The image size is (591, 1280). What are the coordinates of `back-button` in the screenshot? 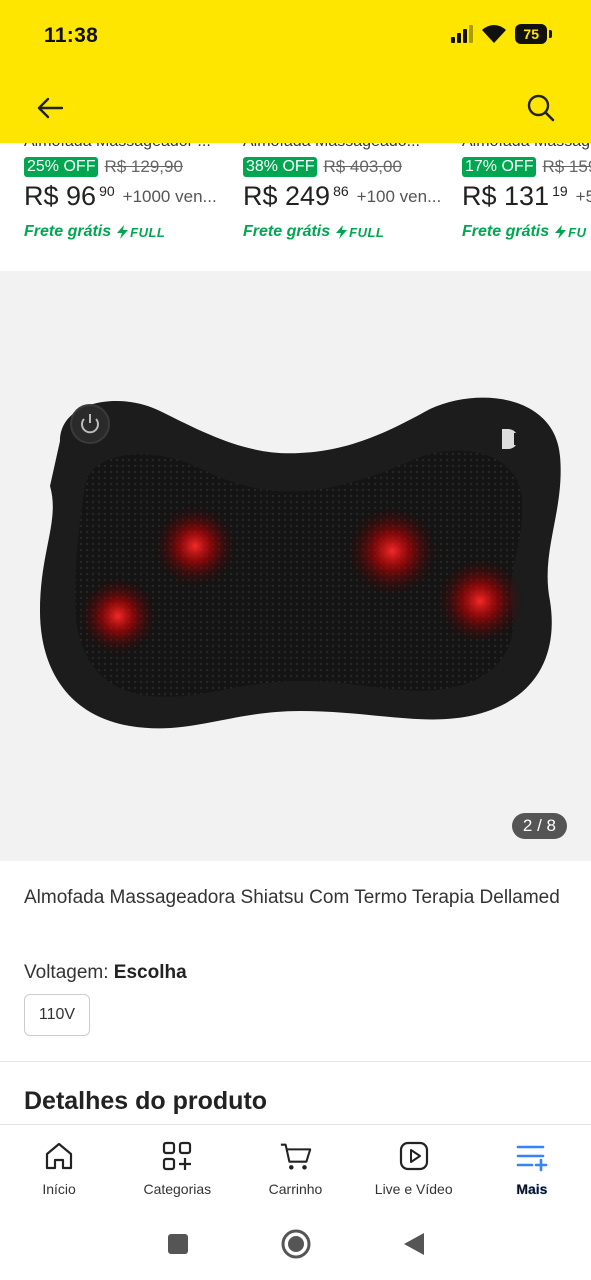 It's located at (50, 108).